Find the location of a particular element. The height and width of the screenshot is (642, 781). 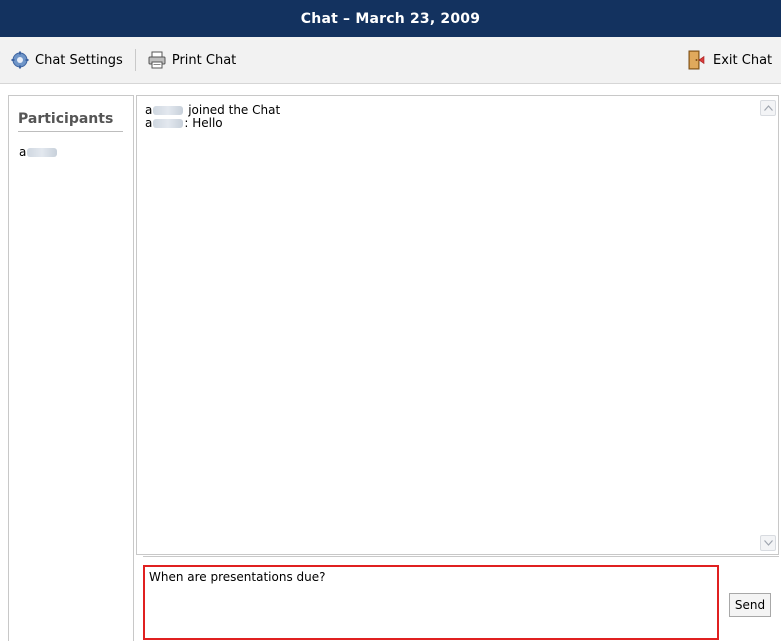

window-title: Chat – March 23, 2009 is located at coordinates (390, 18).